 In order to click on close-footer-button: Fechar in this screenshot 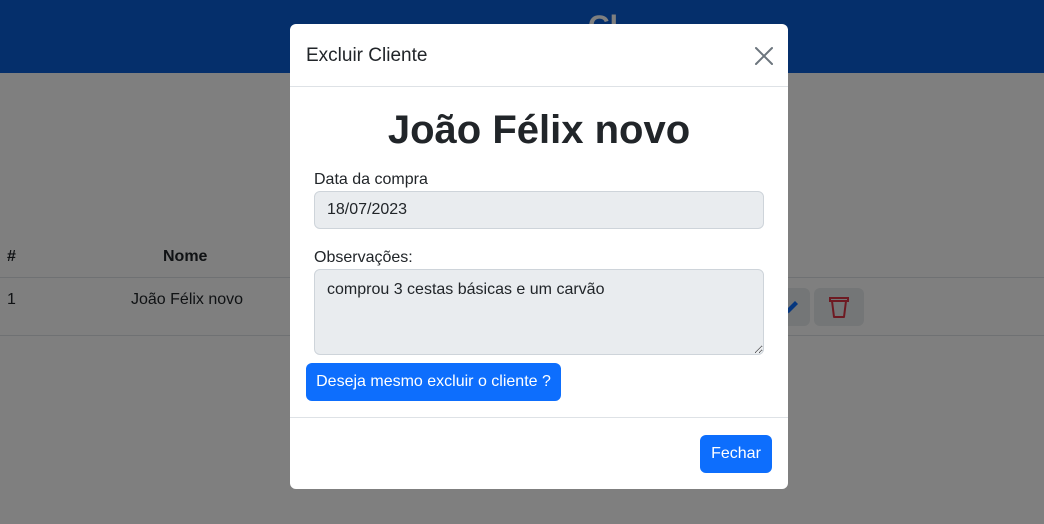, I will do `click(736, 454)`.